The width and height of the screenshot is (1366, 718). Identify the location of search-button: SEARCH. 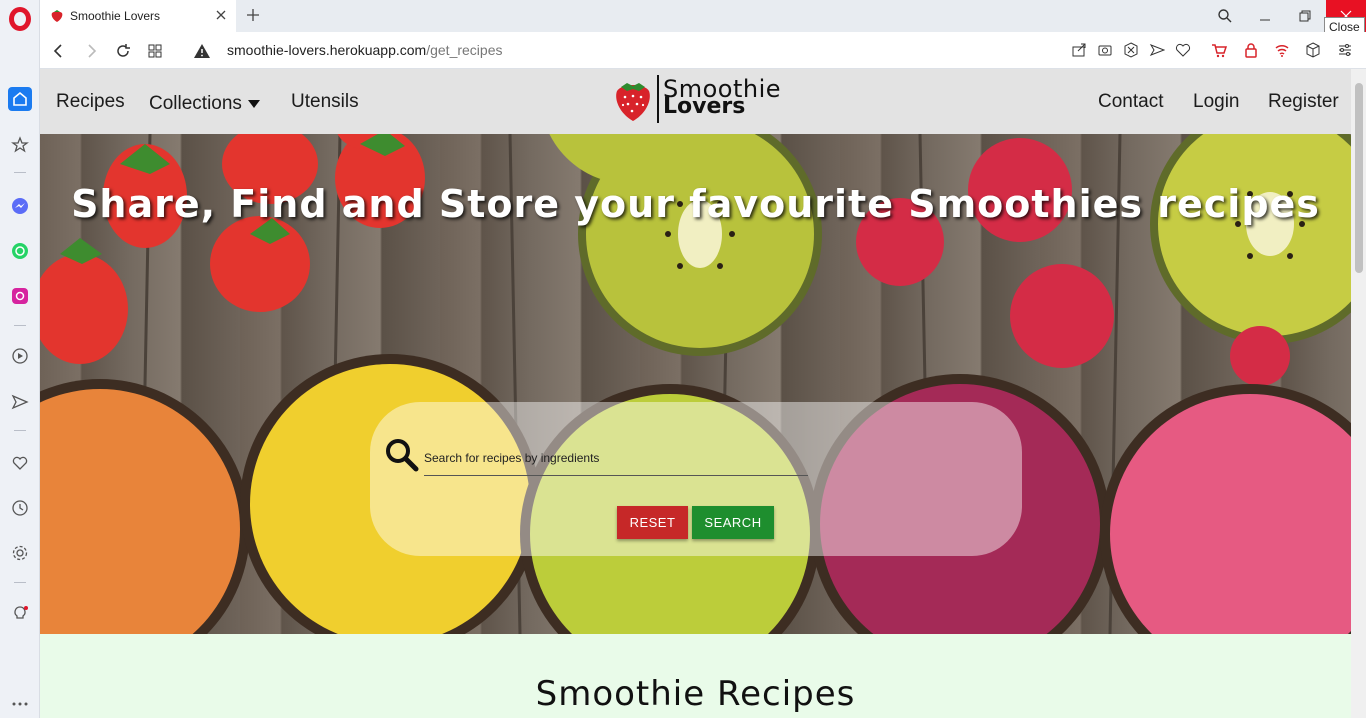
(733, 522).